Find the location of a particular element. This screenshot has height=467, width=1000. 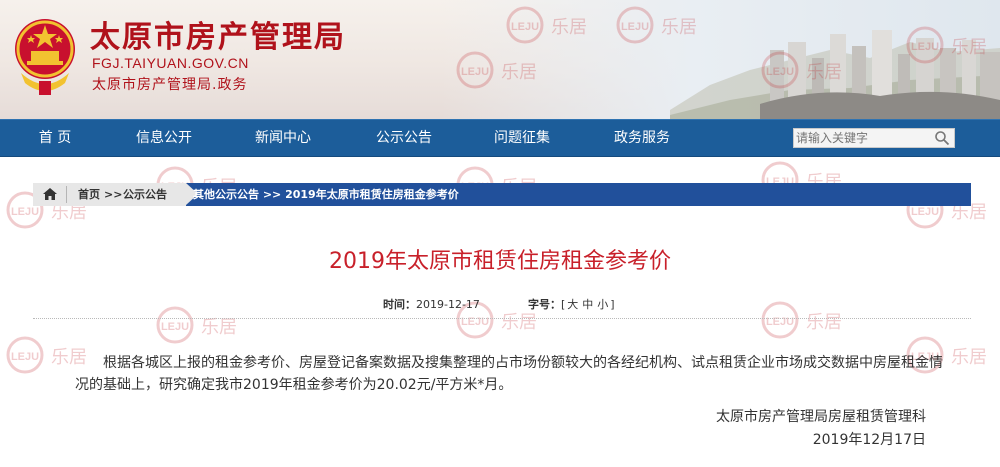

font-size-medium: 中 is located at coordinates (587, 304).